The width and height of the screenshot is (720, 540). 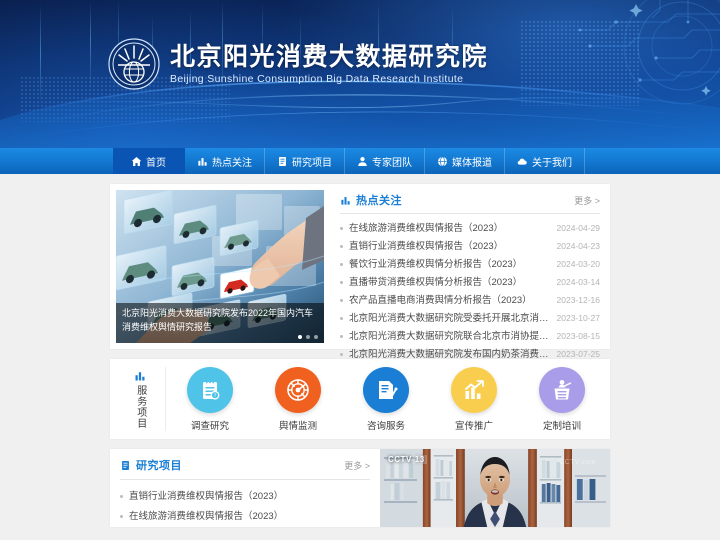 What do you see at coordinates (578, 335) in the screenshot?
I see `list-item-date: 2023-08-15` at bounding box center [578, 335].